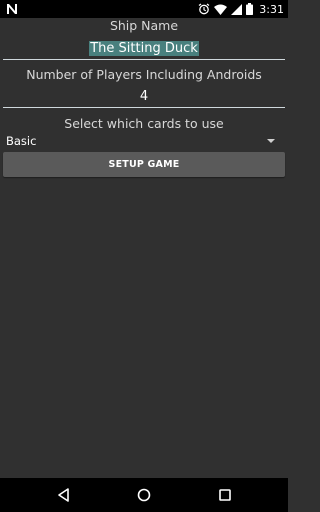 Image resolution: width=320 pixels, height=512 pixels. Describe the element at coordinates (271, 141) in the screenshot. I see `dropdown-arrow-icon` at that location.